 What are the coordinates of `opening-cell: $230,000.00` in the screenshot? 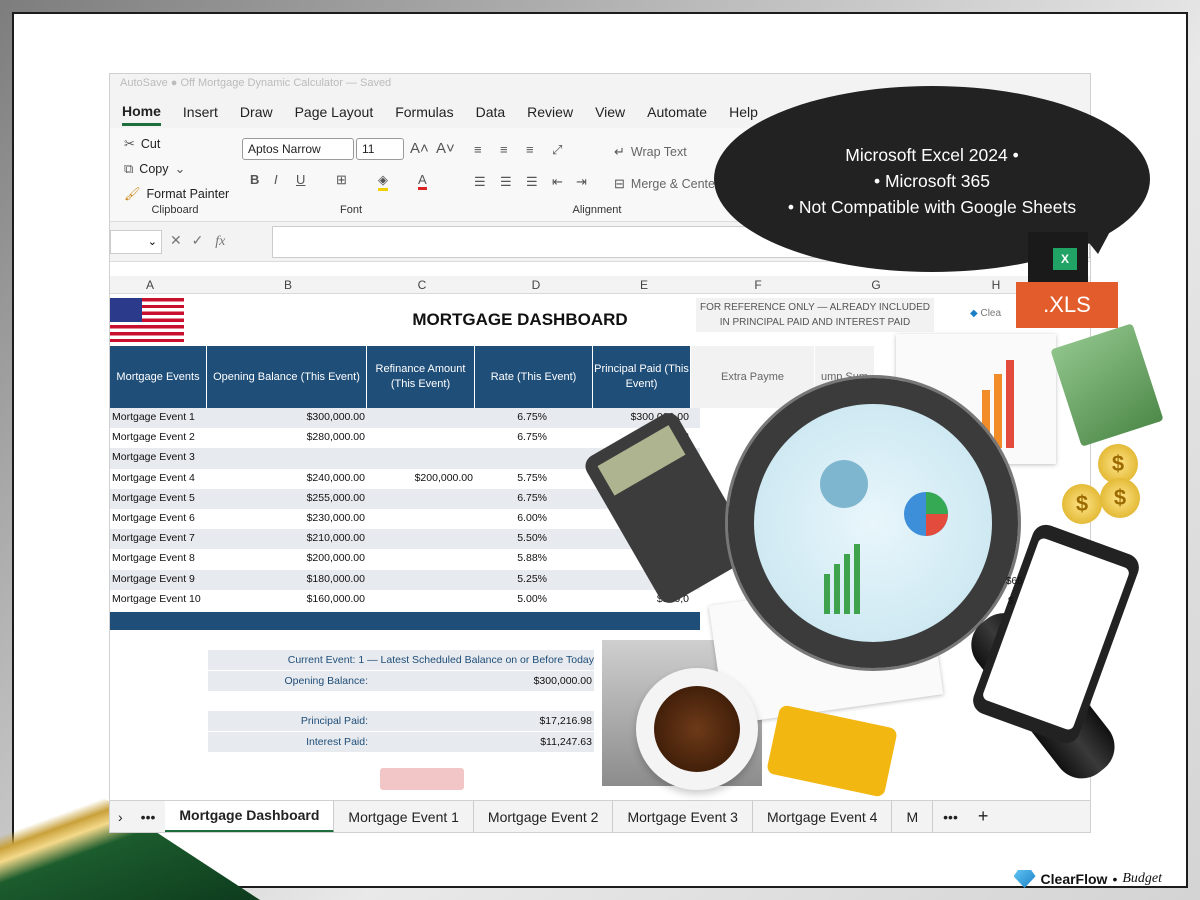 It's located at (287, 519).